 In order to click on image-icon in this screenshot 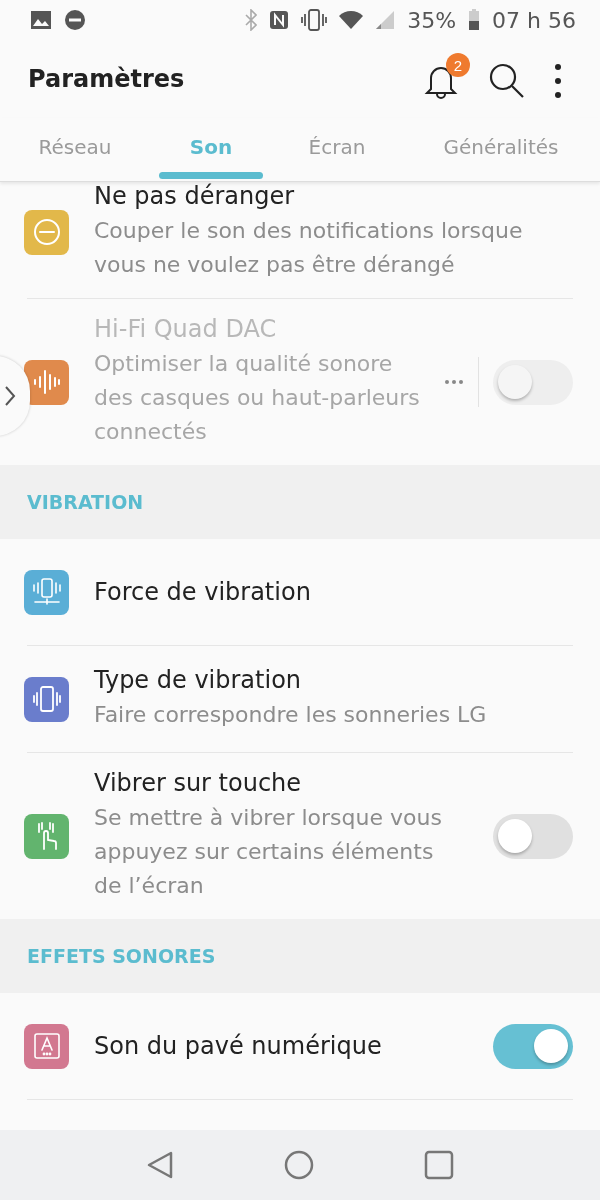, I will do `click(41, 20)`.